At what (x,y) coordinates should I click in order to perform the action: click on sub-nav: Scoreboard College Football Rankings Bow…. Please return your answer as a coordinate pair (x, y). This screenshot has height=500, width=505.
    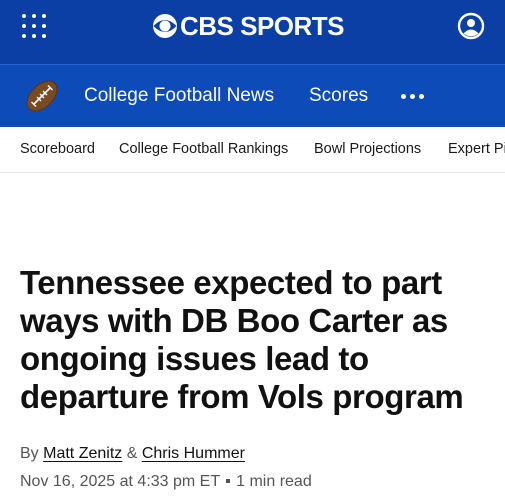
    Looking at the image, I should click on (252, 150).